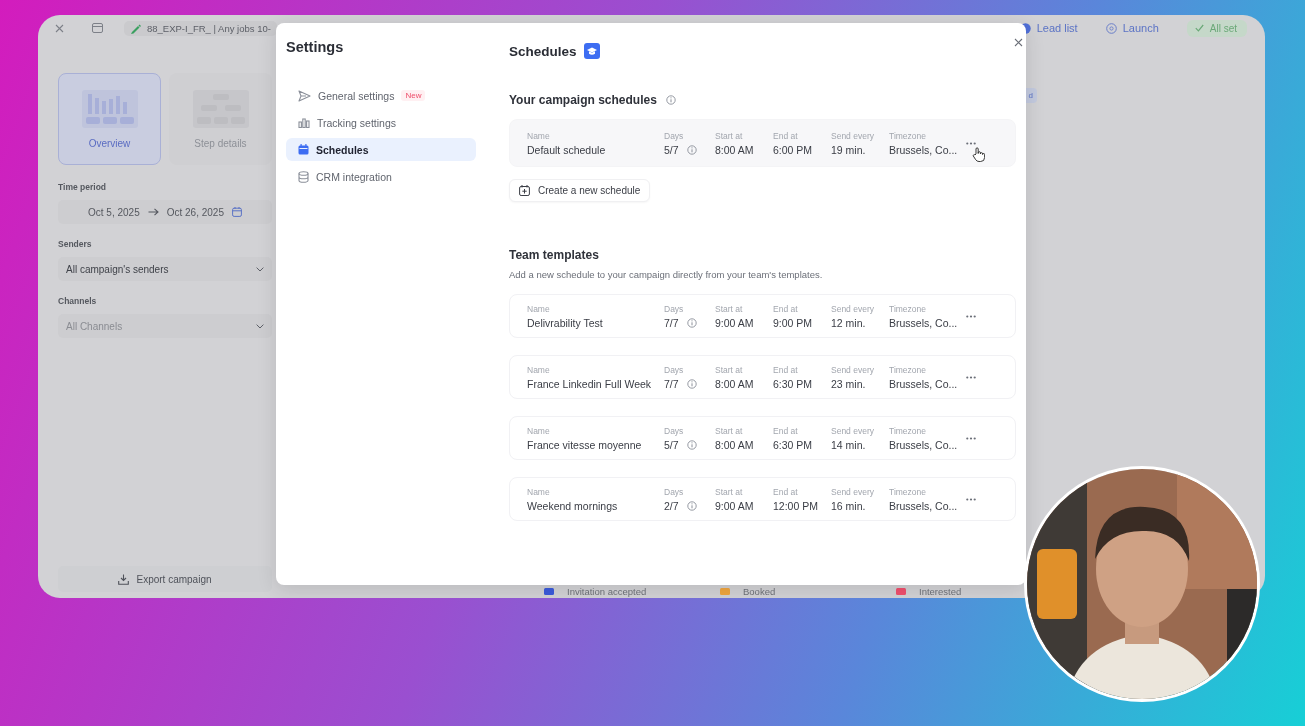 This screenshot has height=726, width=1305. What do you see at coordinates (848, 505) in the screenshot?
I see `field-value: 16 min.` at bounding box center [848, 505].